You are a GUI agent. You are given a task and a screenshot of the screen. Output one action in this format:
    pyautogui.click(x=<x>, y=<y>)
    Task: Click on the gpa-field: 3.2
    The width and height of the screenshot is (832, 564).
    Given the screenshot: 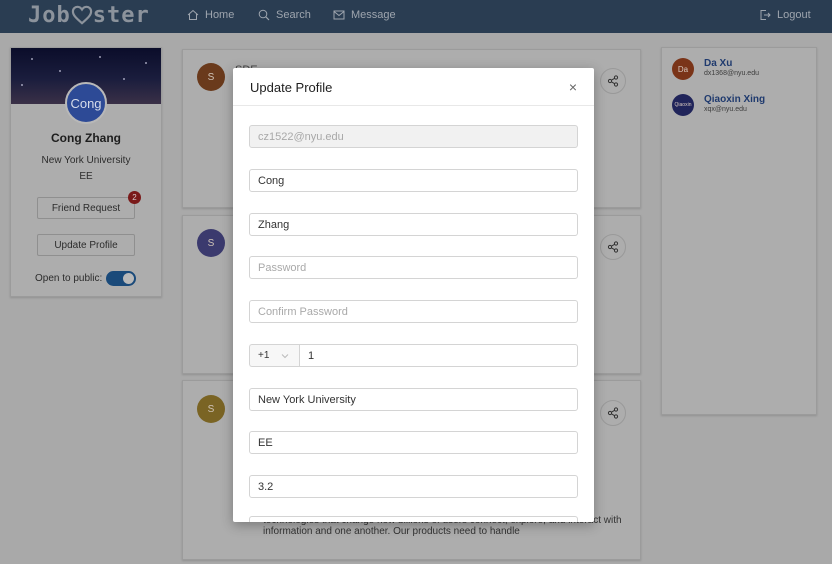 What is the action you would take?
    pyautogui.click(x=413, y=486)
    